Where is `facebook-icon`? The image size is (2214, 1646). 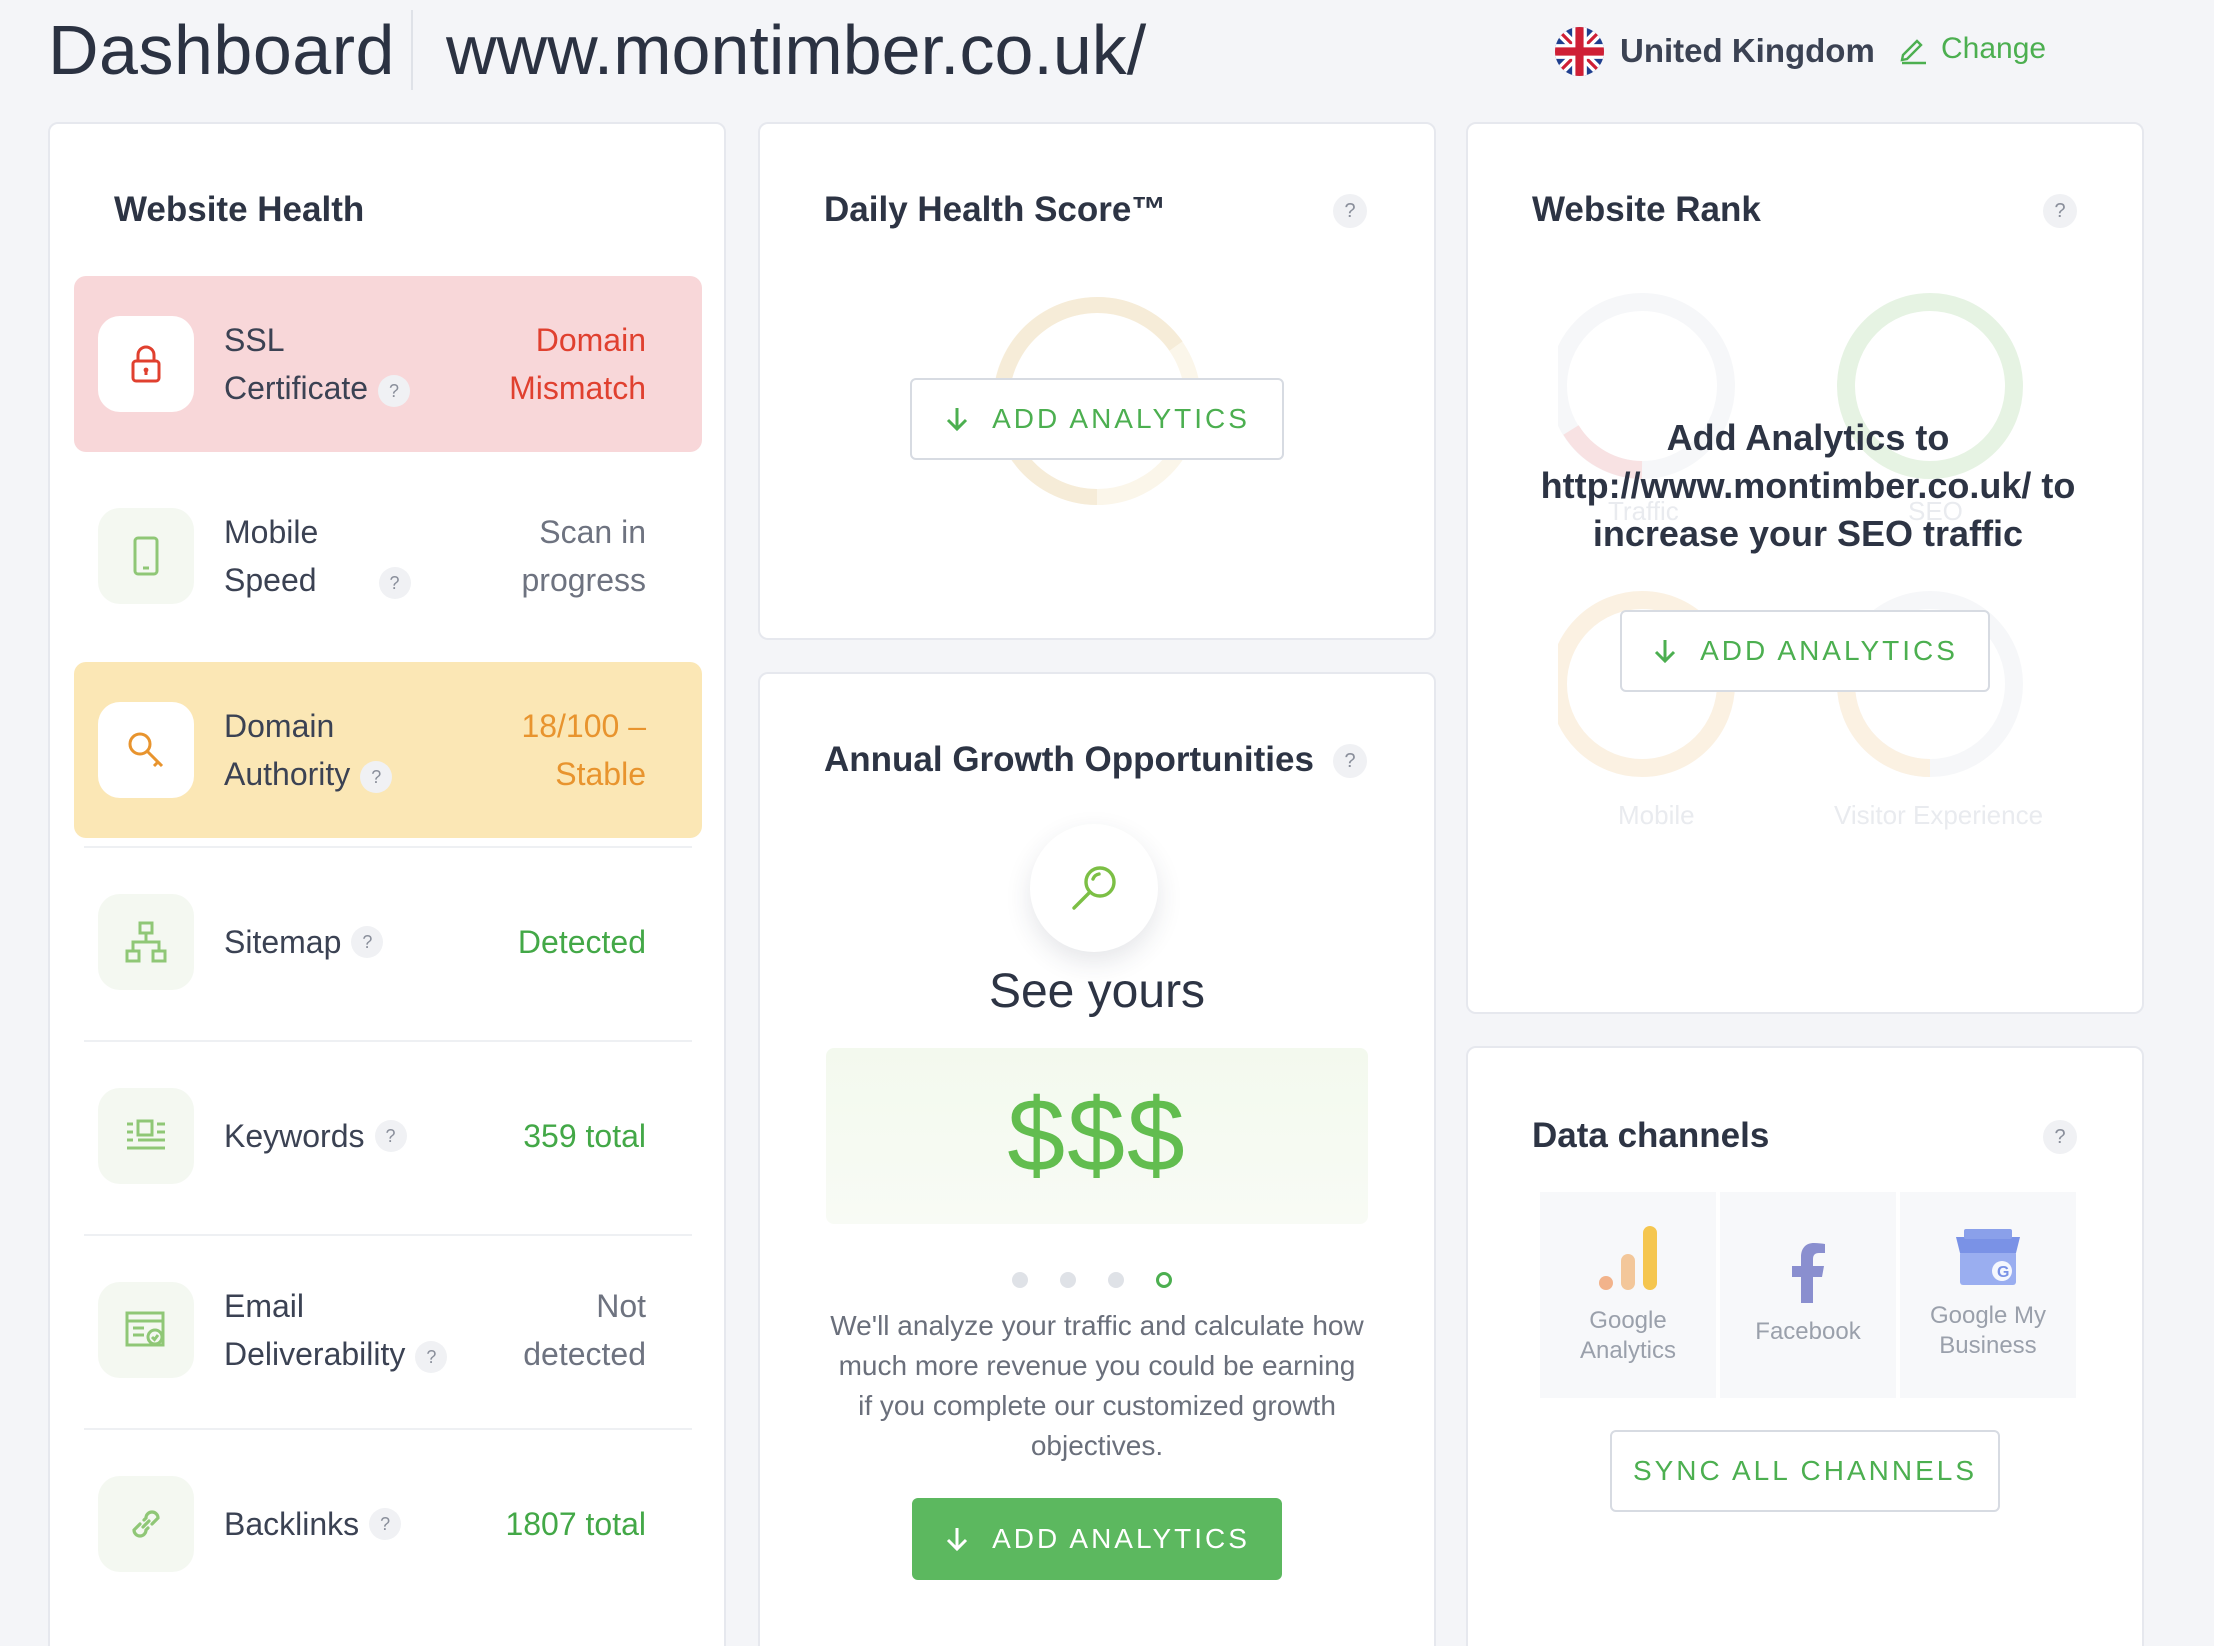
facebook-icon is located at coordinates (1808, 1273).